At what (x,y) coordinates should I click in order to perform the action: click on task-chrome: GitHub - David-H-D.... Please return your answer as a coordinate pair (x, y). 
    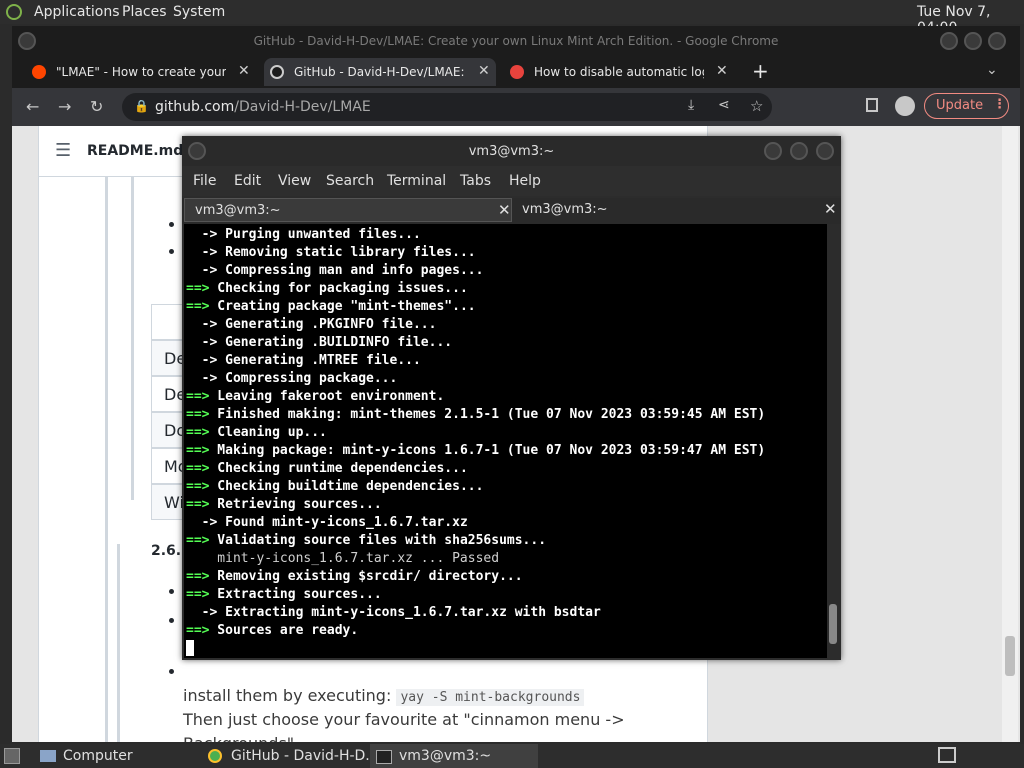
    Looking at the image, I should click on (290, 756).